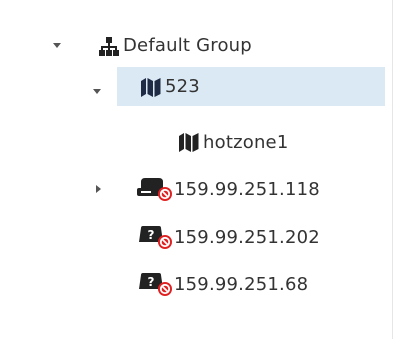 The height and width of the screenshot is (339, 393). What do you see at coordinates (241, 284) in the screenshot?
I see `tree-node-label: 159.99.251.68` at bounding box center [241, 284].